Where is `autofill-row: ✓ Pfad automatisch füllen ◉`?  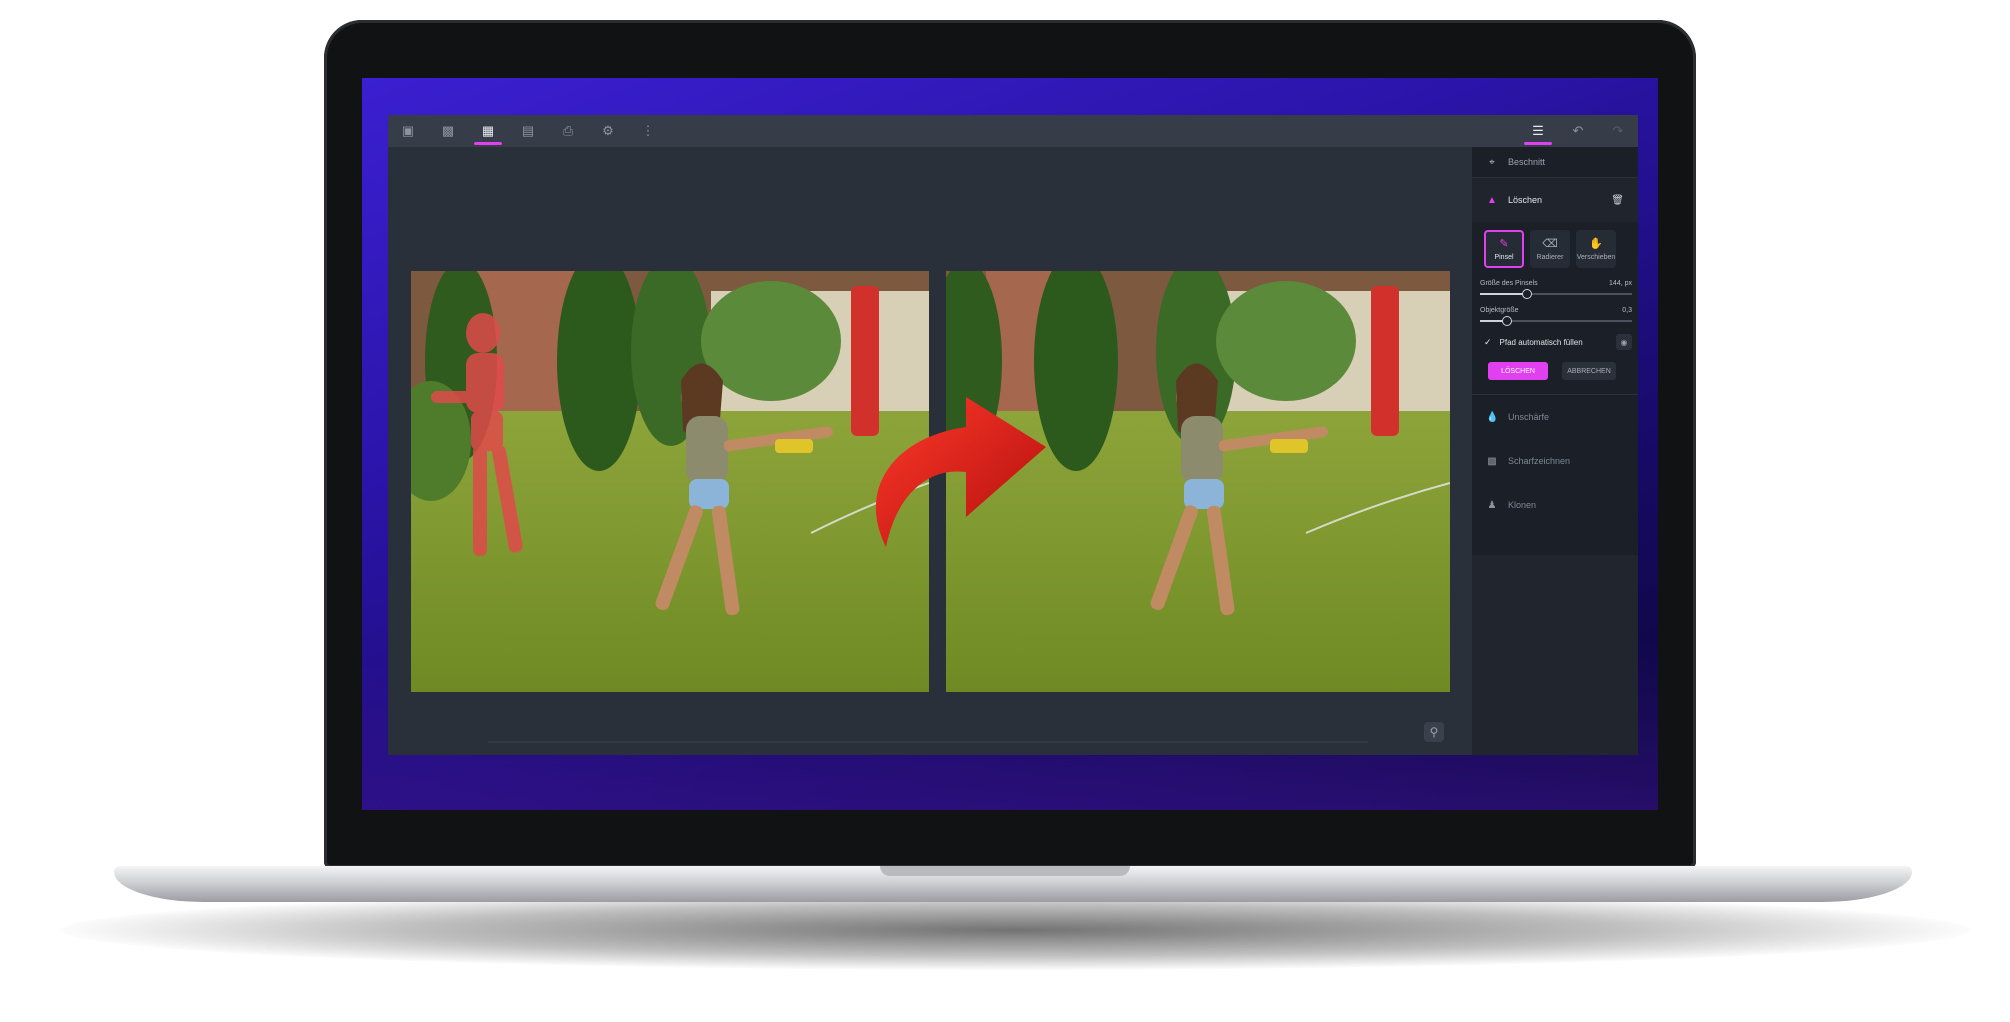 autofill-row: ✓ Pfad automatisch füllen ◉ is located at coordinates (1555, 336).